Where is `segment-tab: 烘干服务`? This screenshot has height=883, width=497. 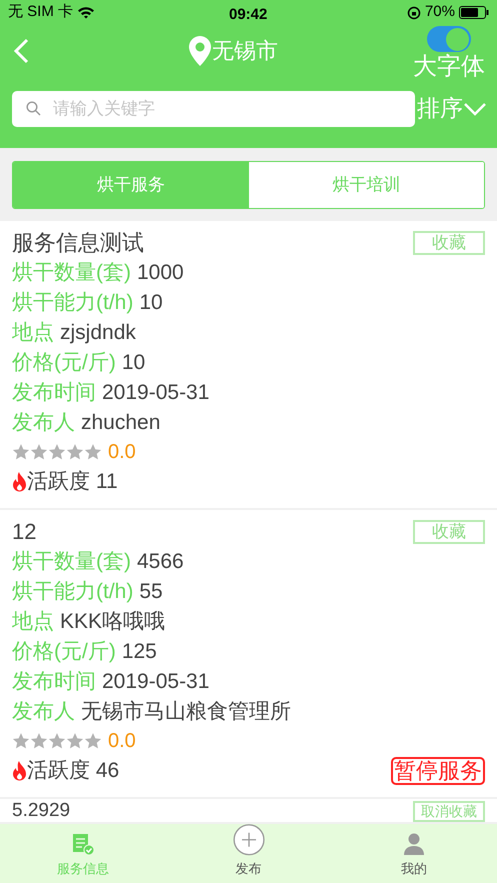 segment-tab: 烘干服务 is located at coordinates (130, 185).